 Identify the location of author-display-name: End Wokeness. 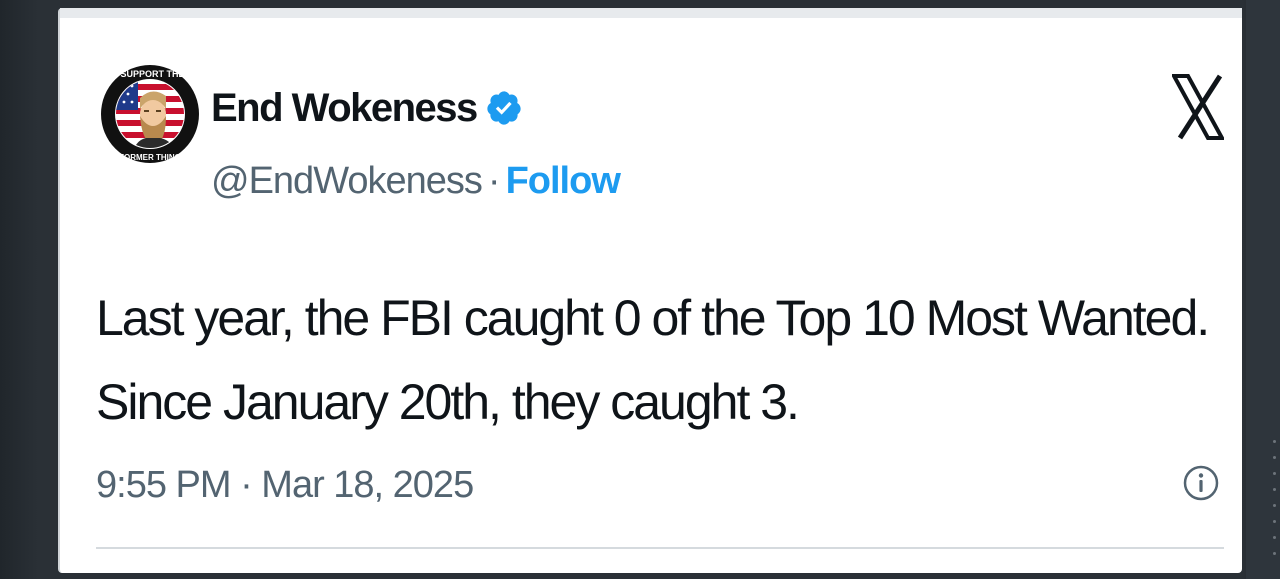
(344, 108).